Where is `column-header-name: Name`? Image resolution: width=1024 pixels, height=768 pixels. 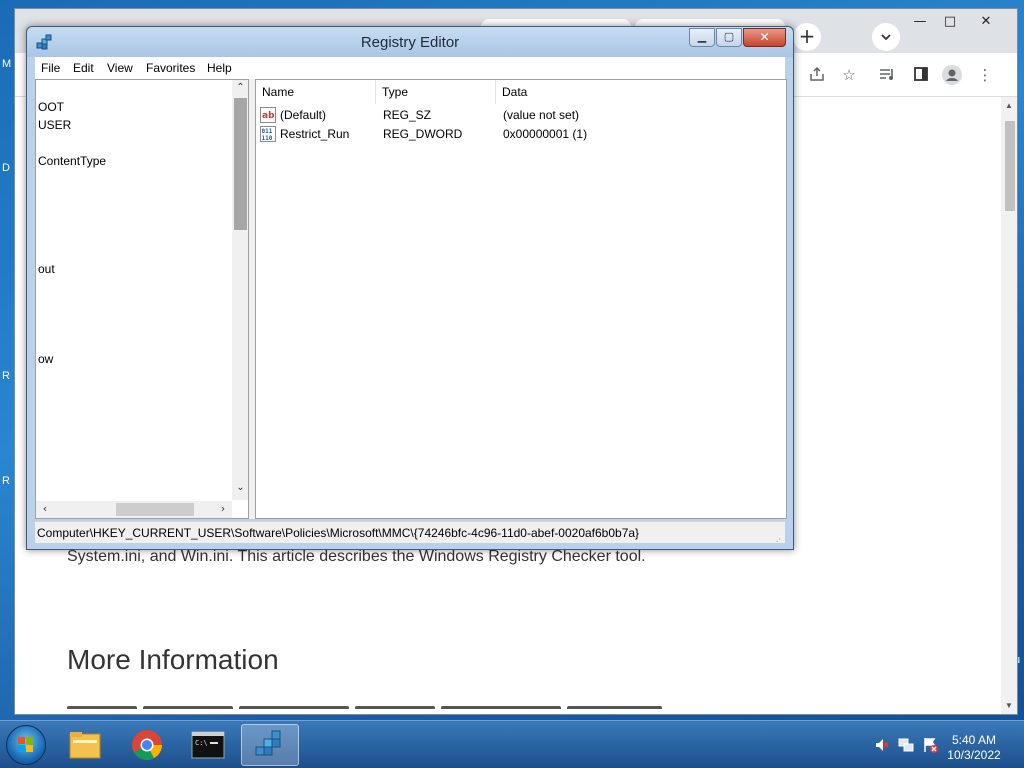
column-header-name: Name is located at coordinates (316, 92).